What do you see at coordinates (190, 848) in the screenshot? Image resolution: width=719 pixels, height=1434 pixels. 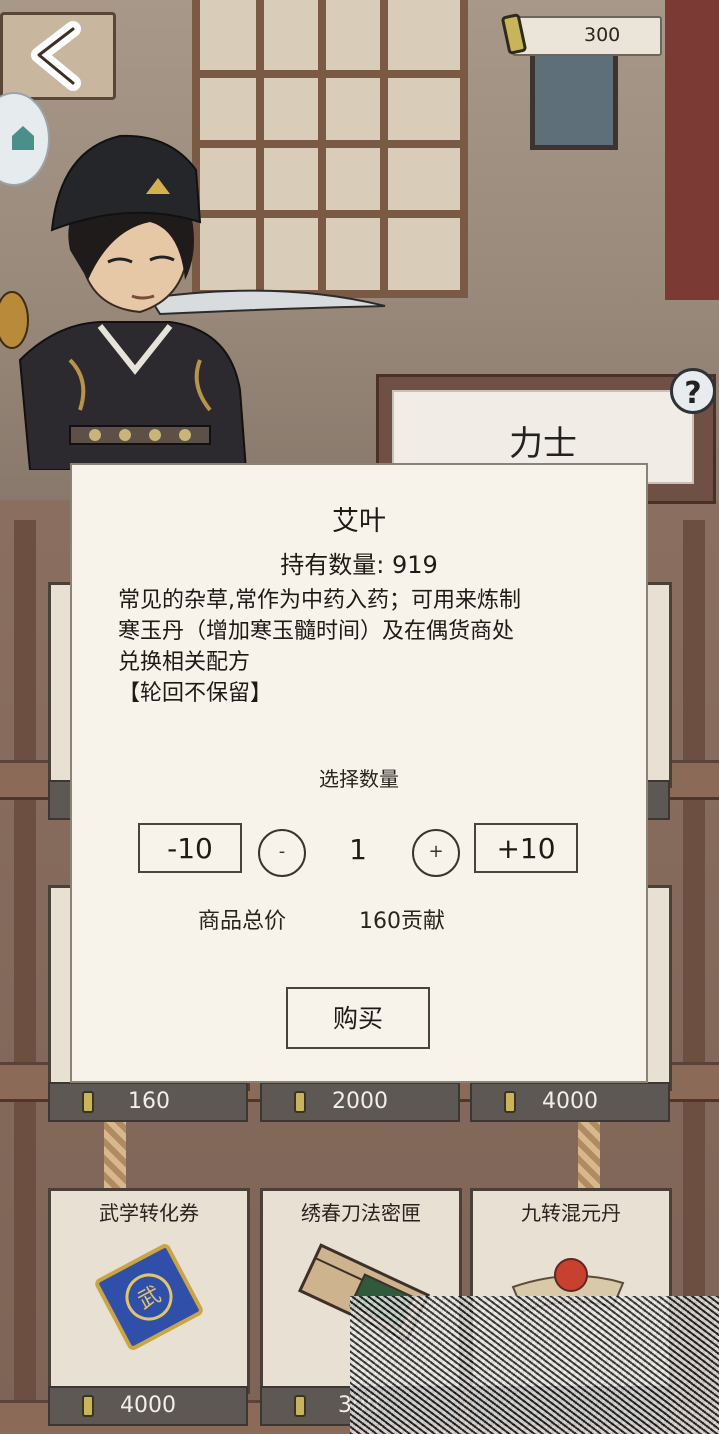 I see `minus-10-button: -10` at bounding box center [190, 848].